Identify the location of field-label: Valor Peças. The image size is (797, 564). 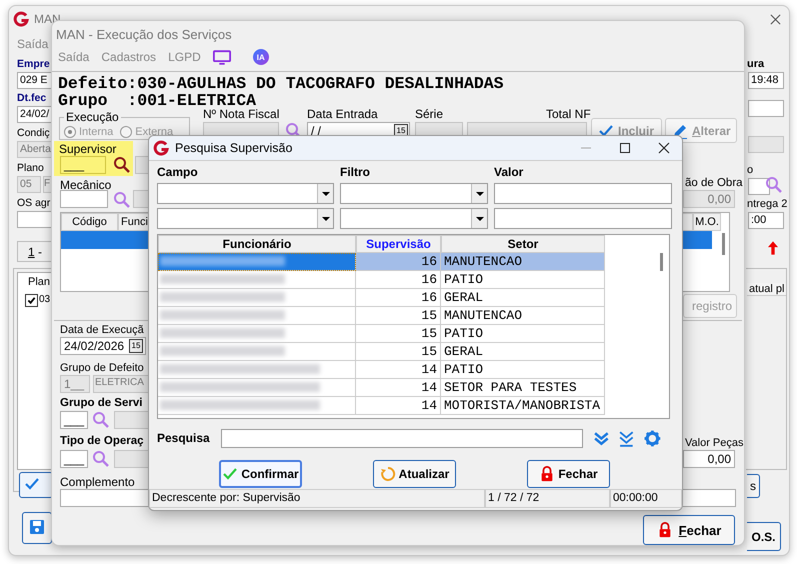
(714, 443).